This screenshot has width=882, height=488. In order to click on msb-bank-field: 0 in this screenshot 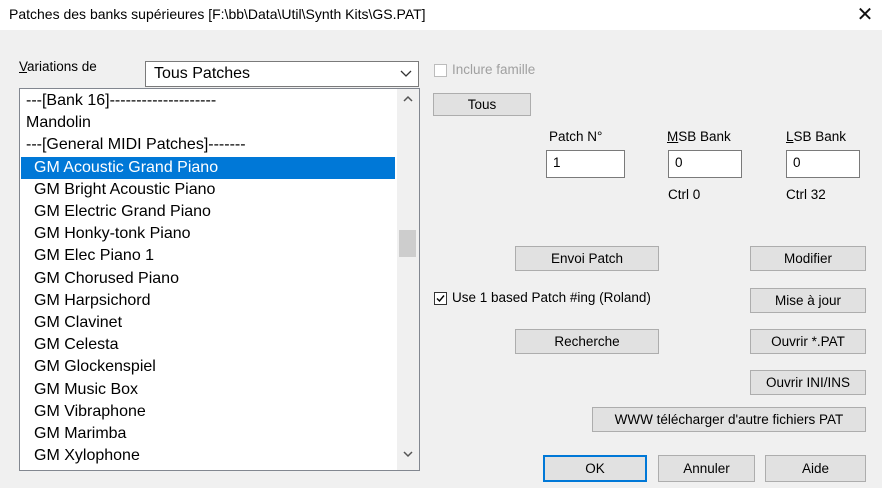, I will do `click(705, 164)`.